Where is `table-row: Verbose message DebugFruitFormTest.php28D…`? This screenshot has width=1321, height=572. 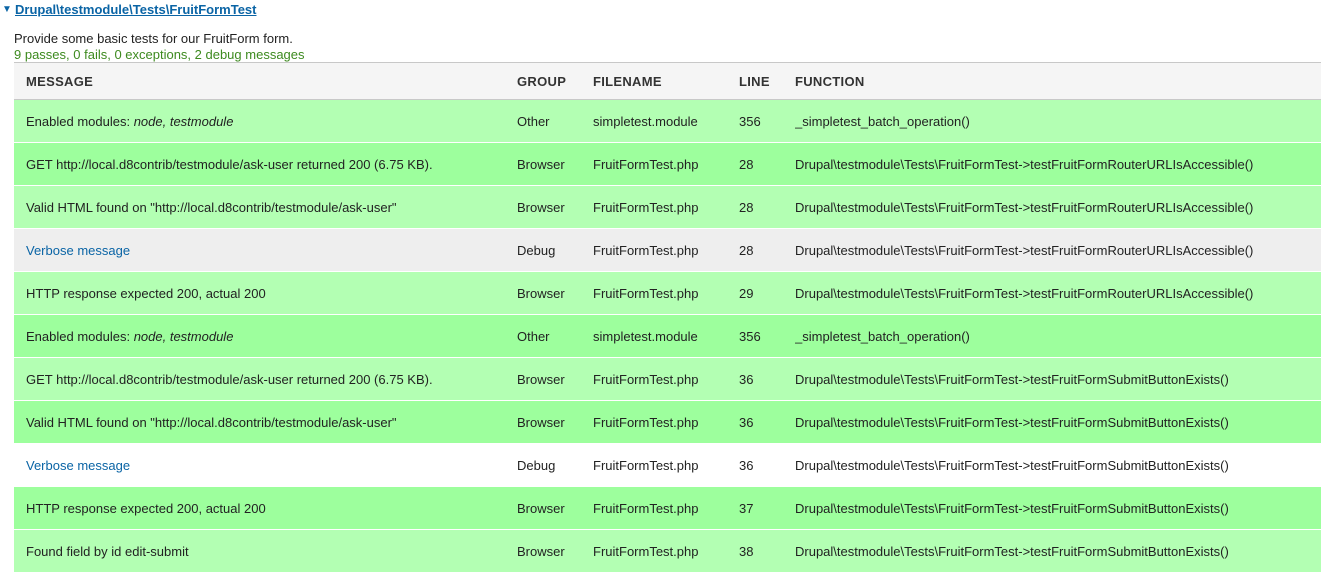 table-row: Verbose message DebugFruitFormTest.php28D… is located at coordinates (667, 250).